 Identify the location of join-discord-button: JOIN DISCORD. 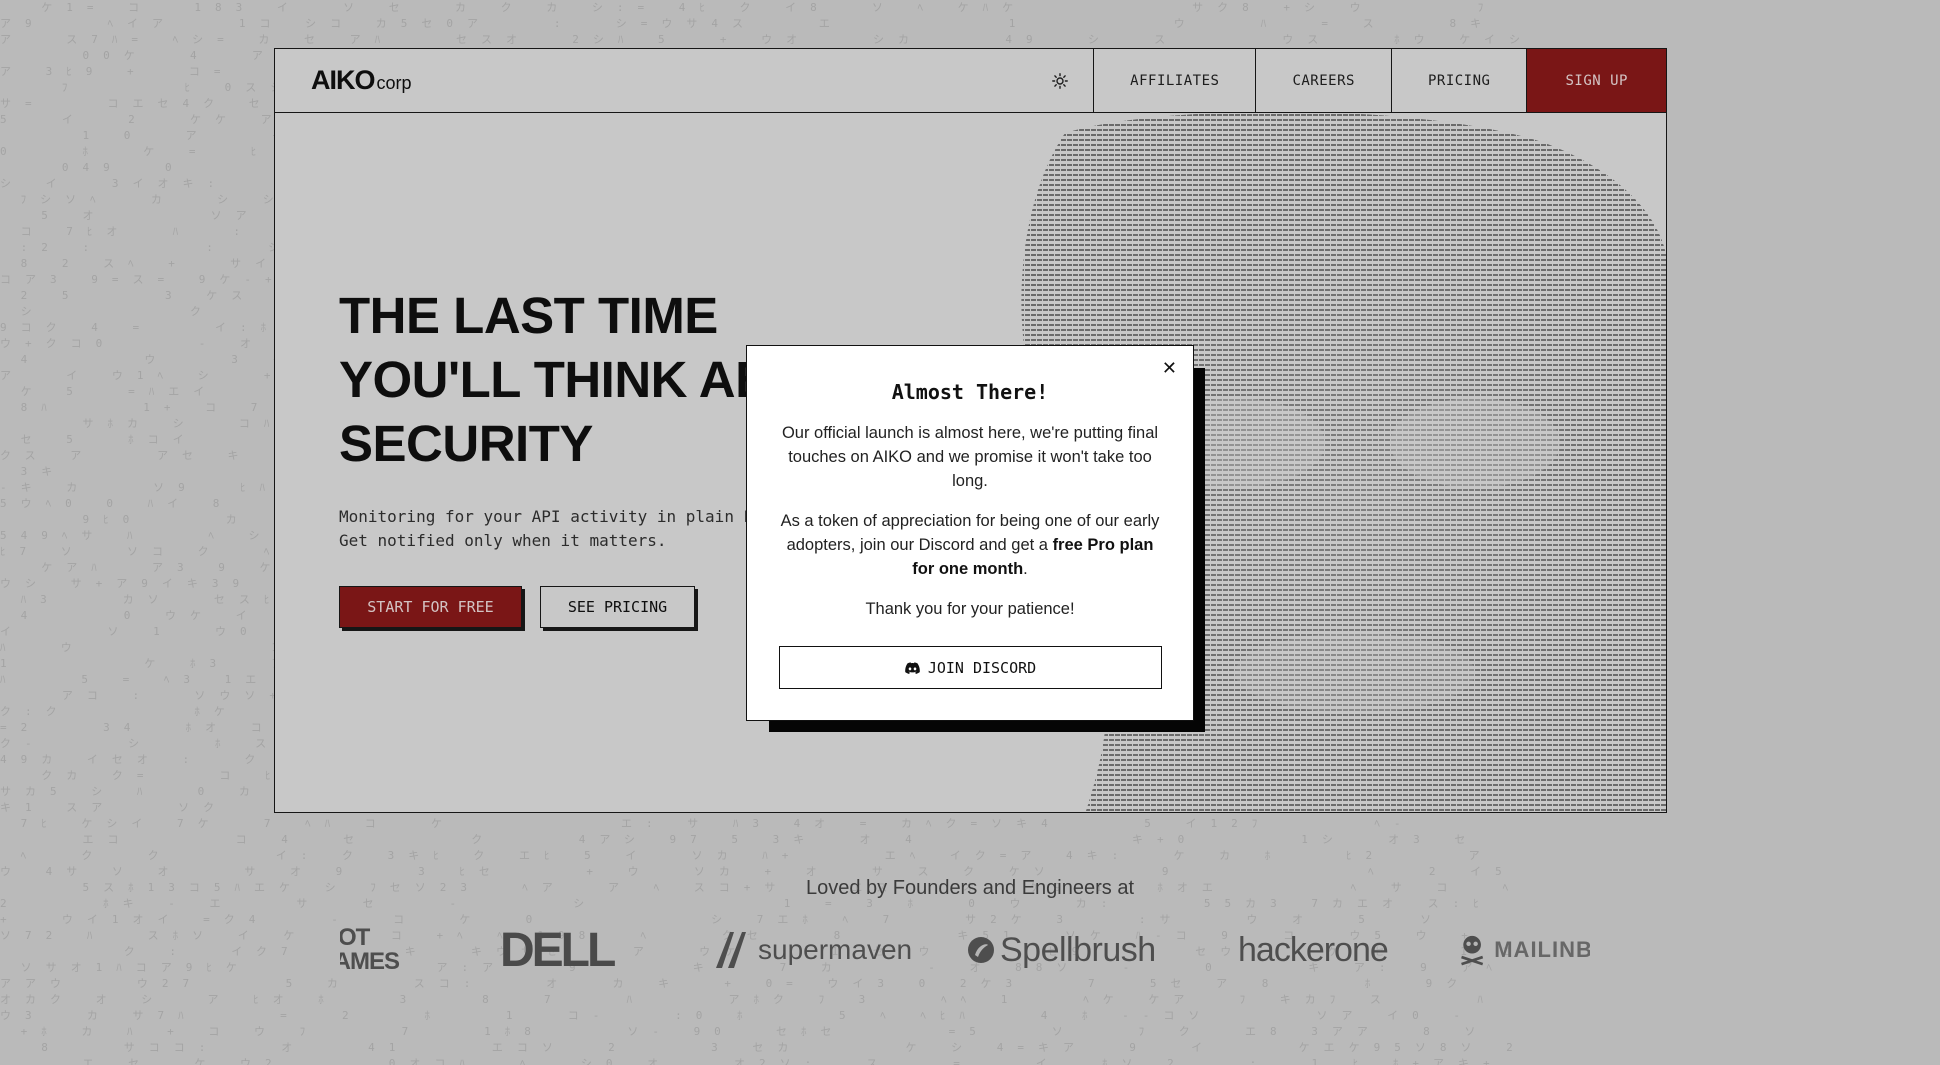
(970, 667).